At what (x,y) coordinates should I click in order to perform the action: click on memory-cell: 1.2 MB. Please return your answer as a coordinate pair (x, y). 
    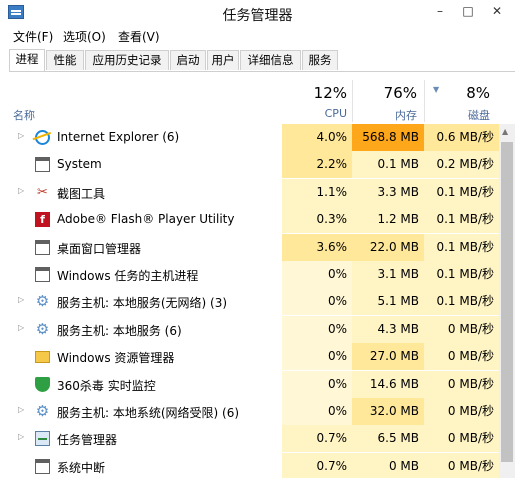
    Looking at the image, I should click on (388, 220).